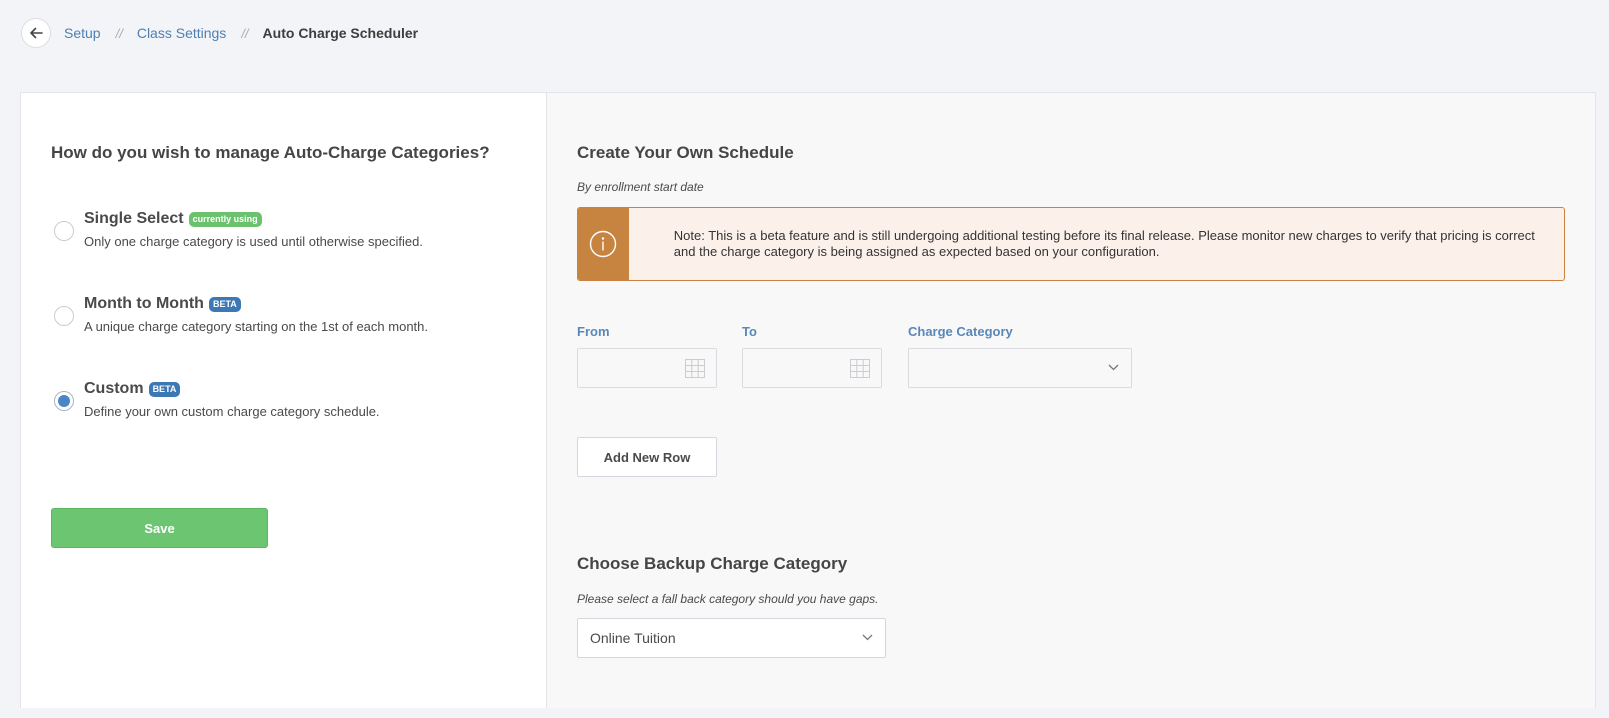 The width and height of the screenshot is (1609, 718). I want to click on info-icon, so click(603, 244).